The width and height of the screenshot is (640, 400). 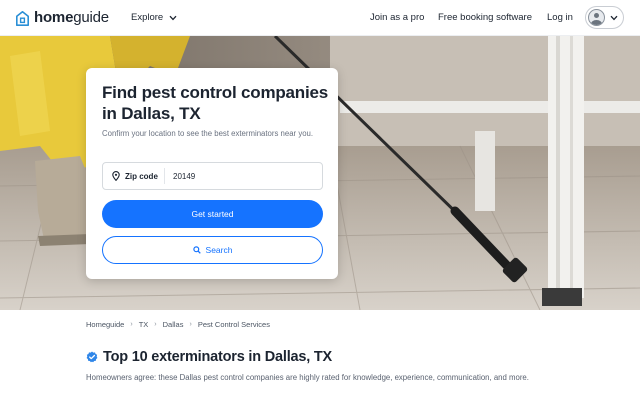 I want to click on homeguide-logo: homeguide, so click(x=62, y=18).